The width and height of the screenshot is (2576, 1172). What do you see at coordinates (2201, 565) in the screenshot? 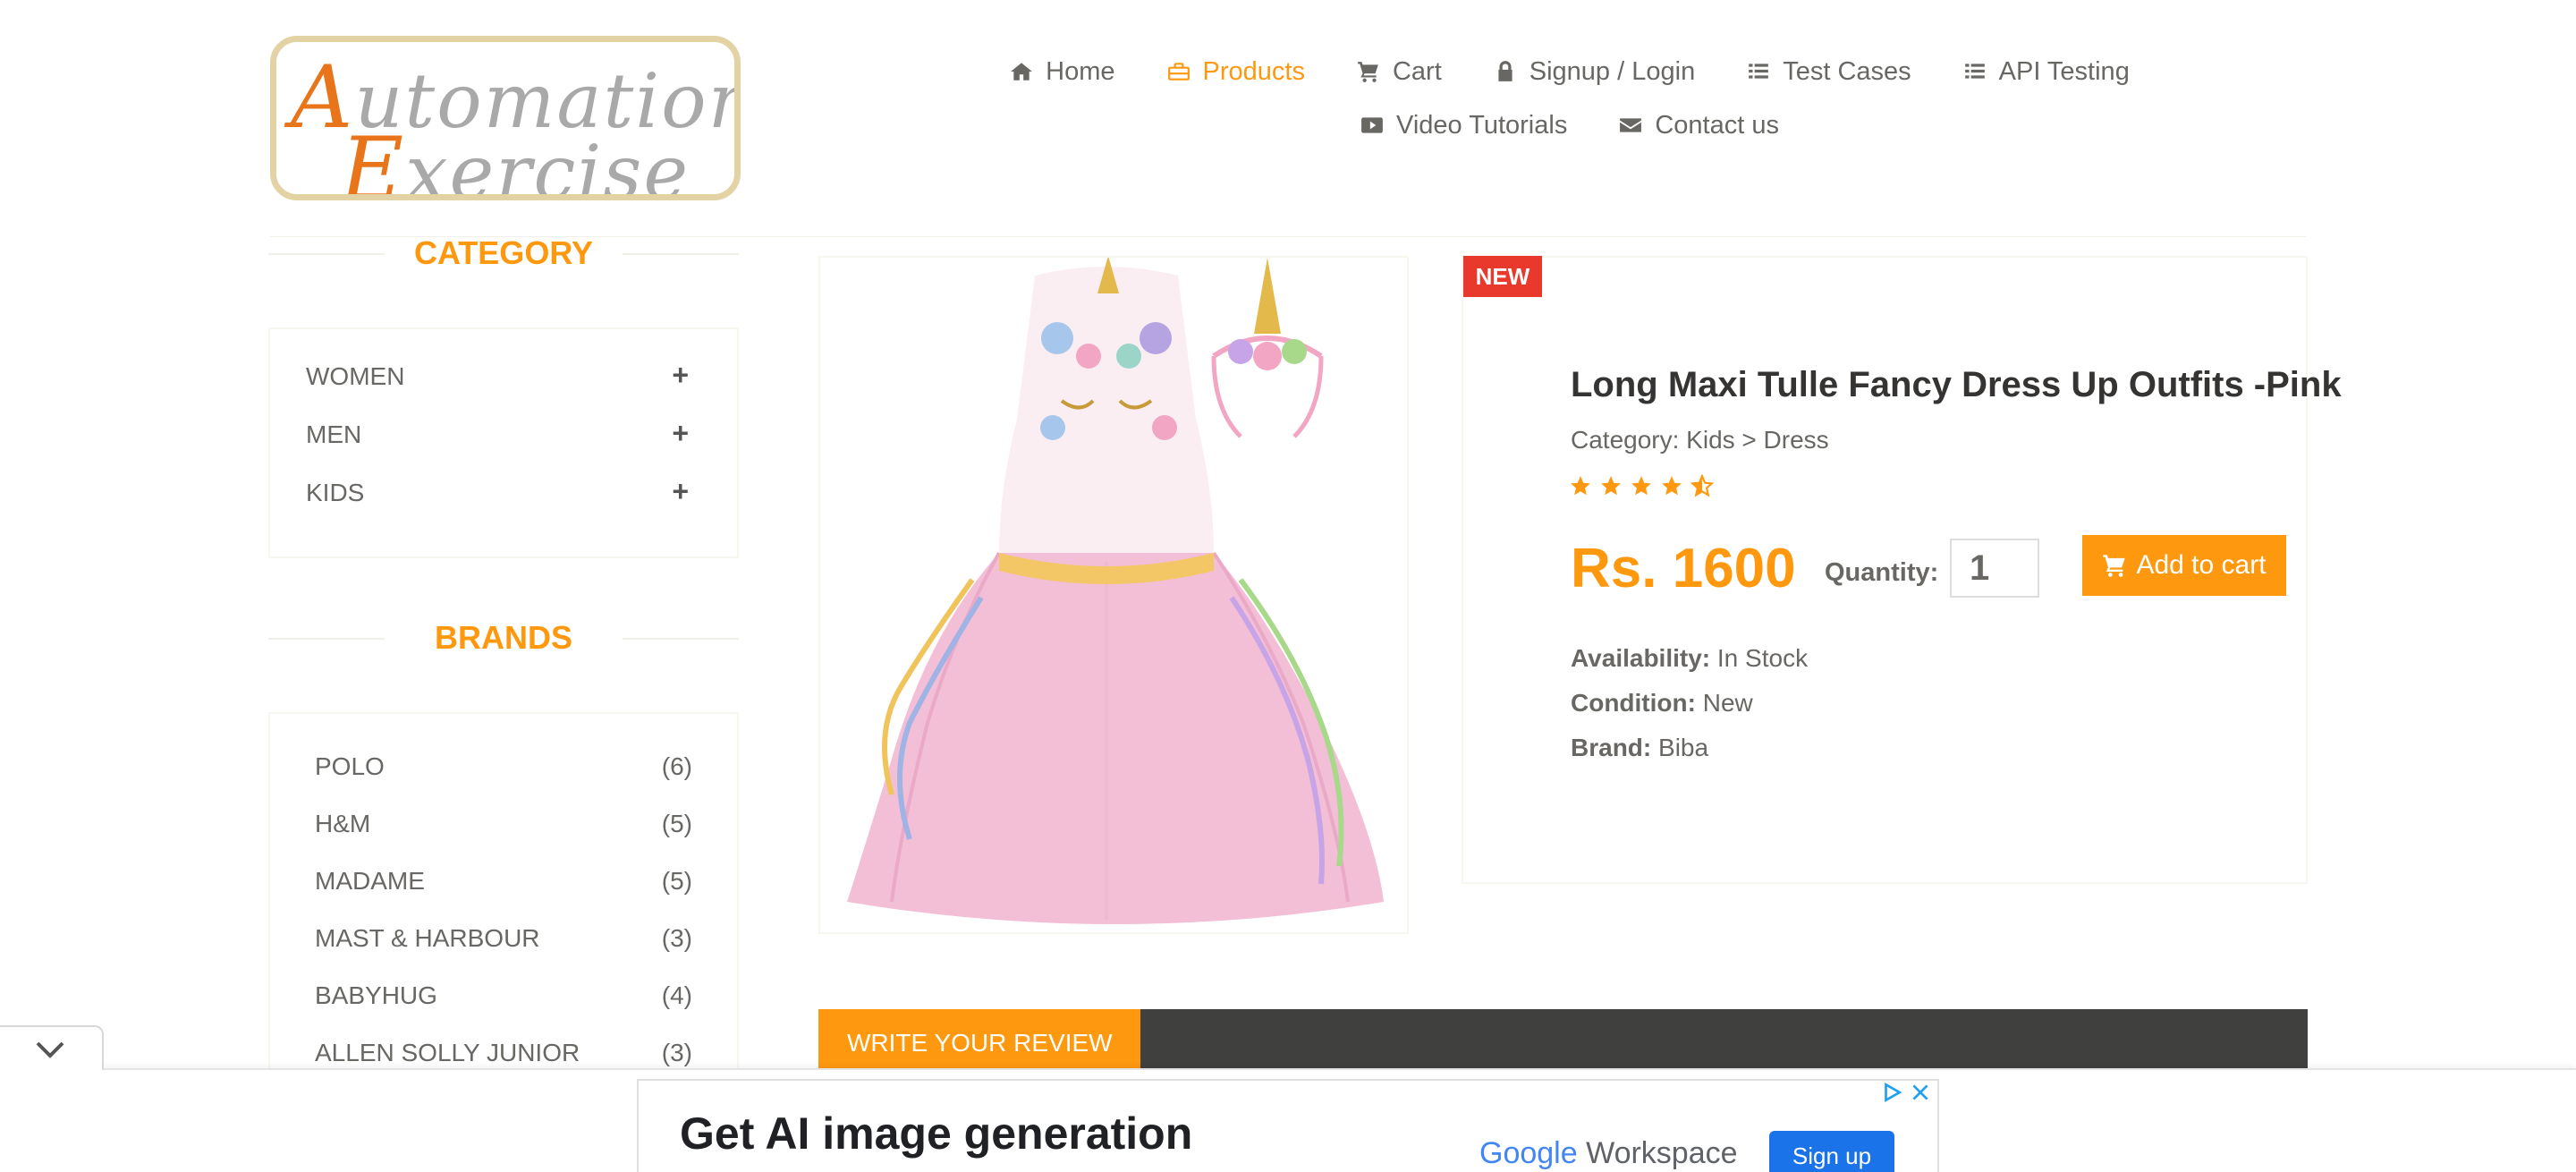
I see `add-to-cart-label: Add to cart` at bounding box center [2201, 565].